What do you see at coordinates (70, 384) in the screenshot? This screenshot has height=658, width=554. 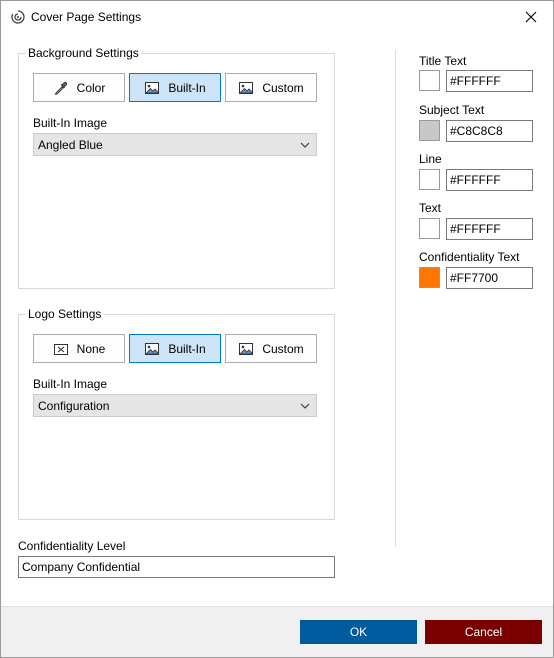 I see `logo-image-label: Built-In Image` at bounding box center [70, 384].